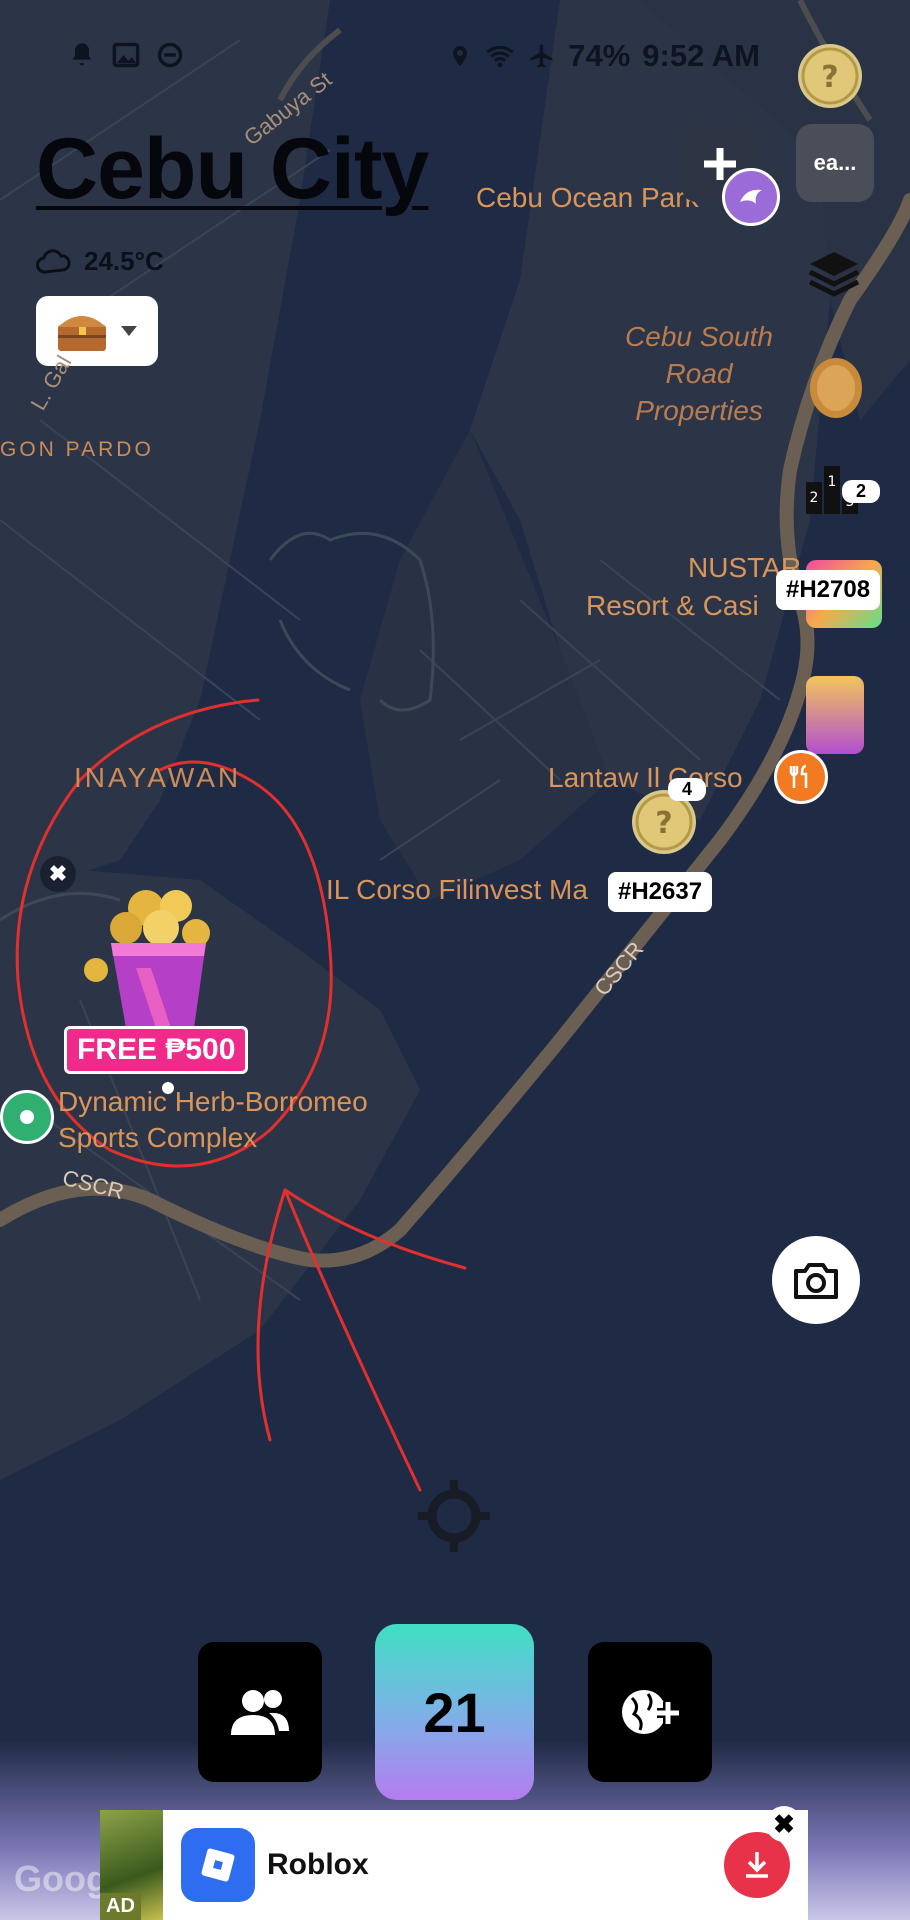 The image size is (910, 1920). I want to click on marker-tag: #H2708, so click(828, 590).